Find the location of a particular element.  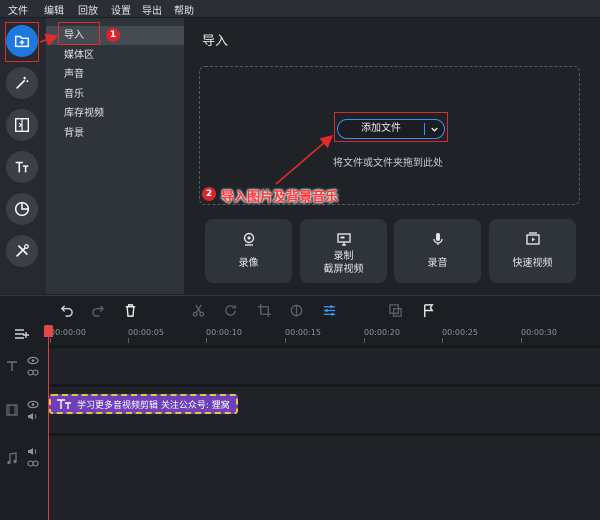

title-track-icon is located at coordinates (12, 366).